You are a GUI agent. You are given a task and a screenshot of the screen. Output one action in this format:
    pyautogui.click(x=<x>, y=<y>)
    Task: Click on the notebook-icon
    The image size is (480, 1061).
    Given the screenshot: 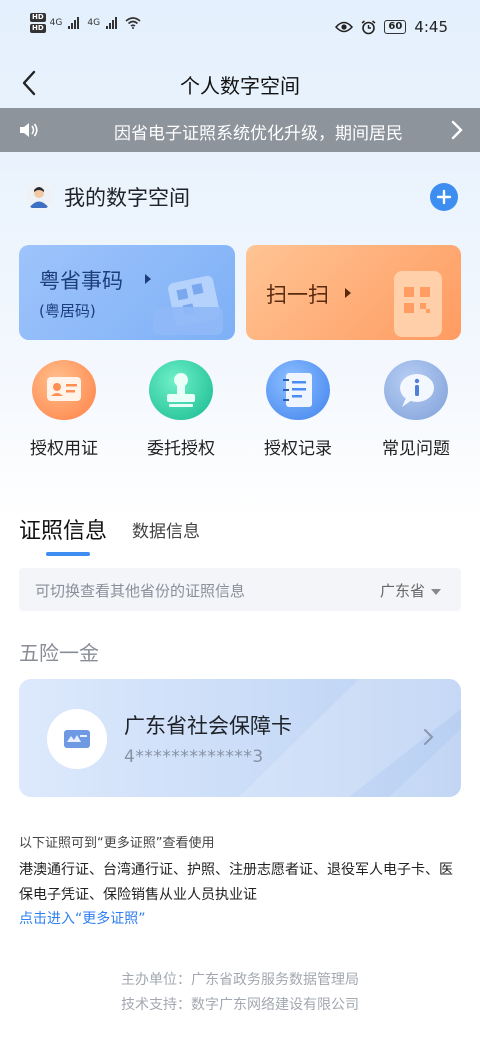 What is the action you would take?
    pyautogui.click(x=298, y=390)
    